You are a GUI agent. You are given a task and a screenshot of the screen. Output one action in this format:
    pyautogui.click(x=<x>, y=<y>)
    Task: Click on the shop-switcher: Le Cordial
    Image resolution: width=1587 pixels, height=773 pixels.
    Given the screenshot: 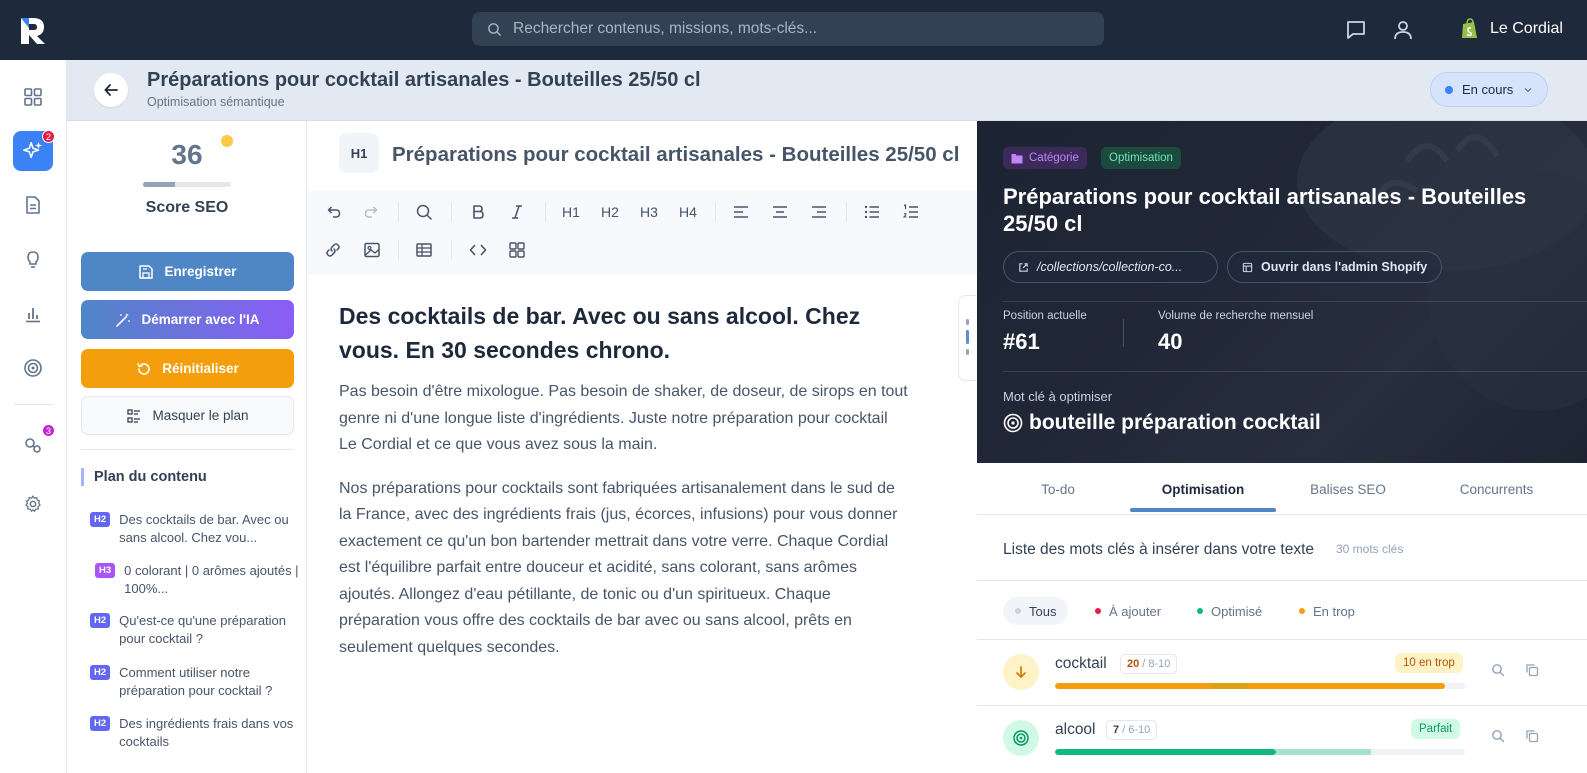 What is the action you would take?
    pyautogui.click(x=1511, y=29)
    